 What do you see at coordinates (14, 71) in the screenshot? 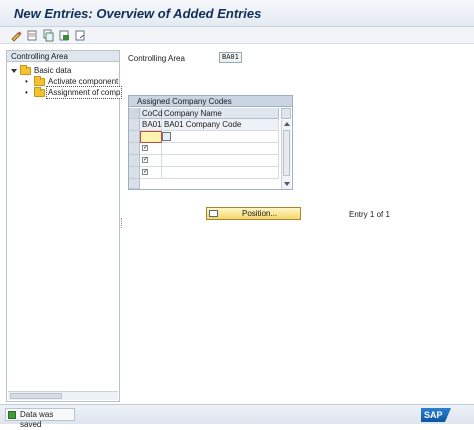
I see `expand-icon` at bounding box center [14, 71].